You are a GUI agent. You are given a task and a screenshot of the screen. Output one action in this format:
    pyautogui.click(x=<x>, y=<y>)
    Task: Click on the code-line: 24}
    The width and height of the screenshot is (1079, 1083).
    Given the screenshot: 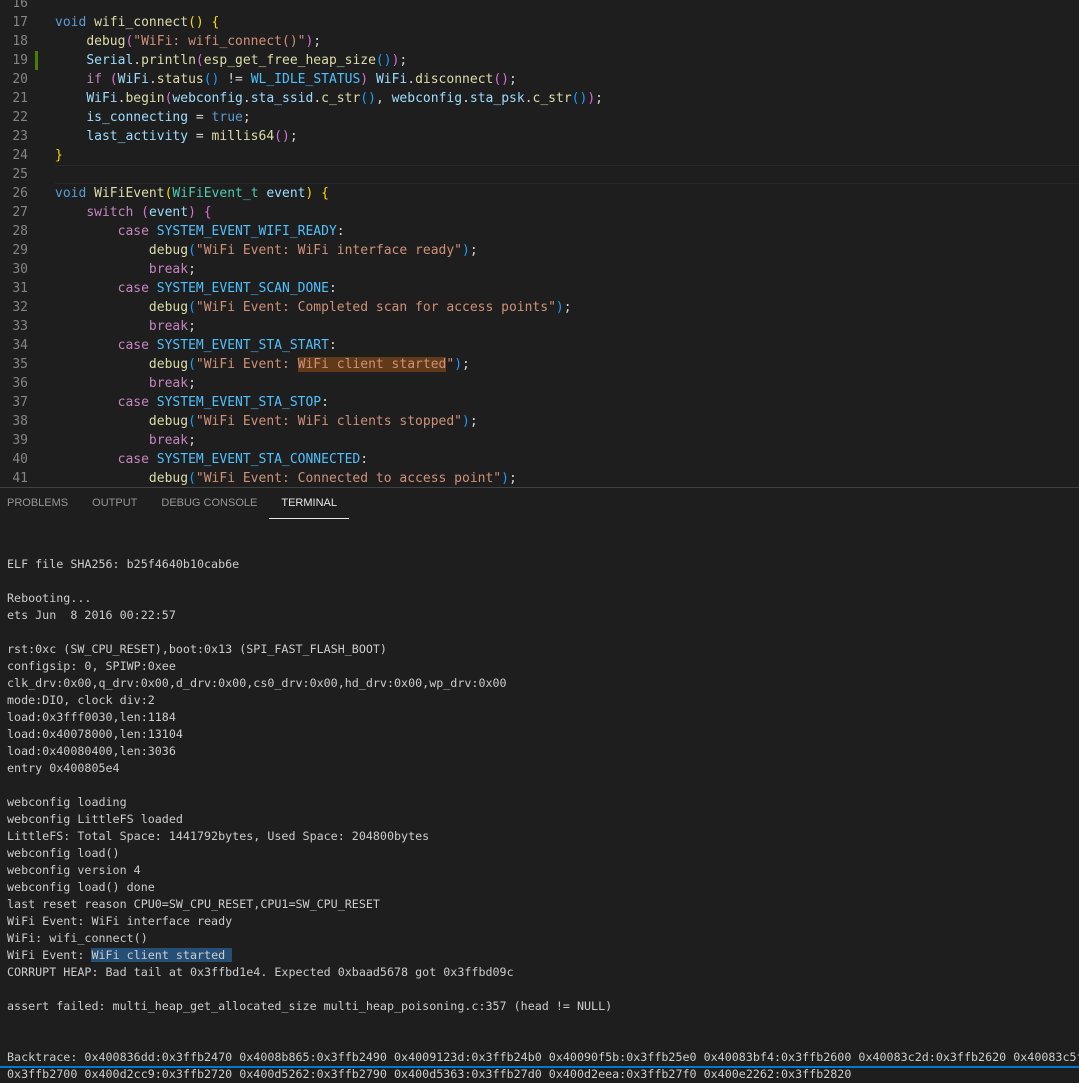 What is the action you would take?
    pyautogui.click(x=539, y=155)
    